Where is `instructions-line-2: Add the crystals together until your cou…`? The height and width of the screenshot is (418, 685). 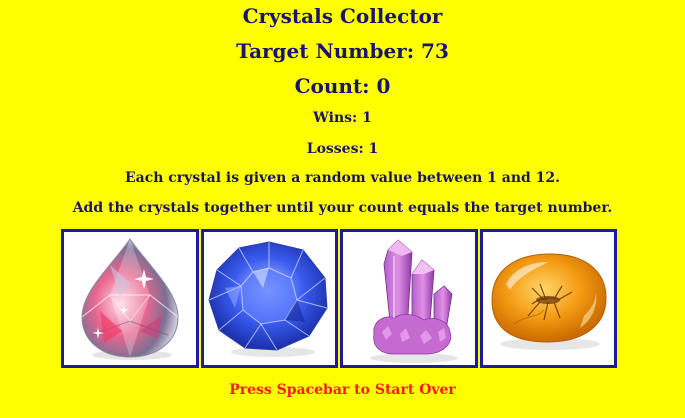 instructions-line-2: Add the crystals together until your cou… is located at coordinates (342, 208).